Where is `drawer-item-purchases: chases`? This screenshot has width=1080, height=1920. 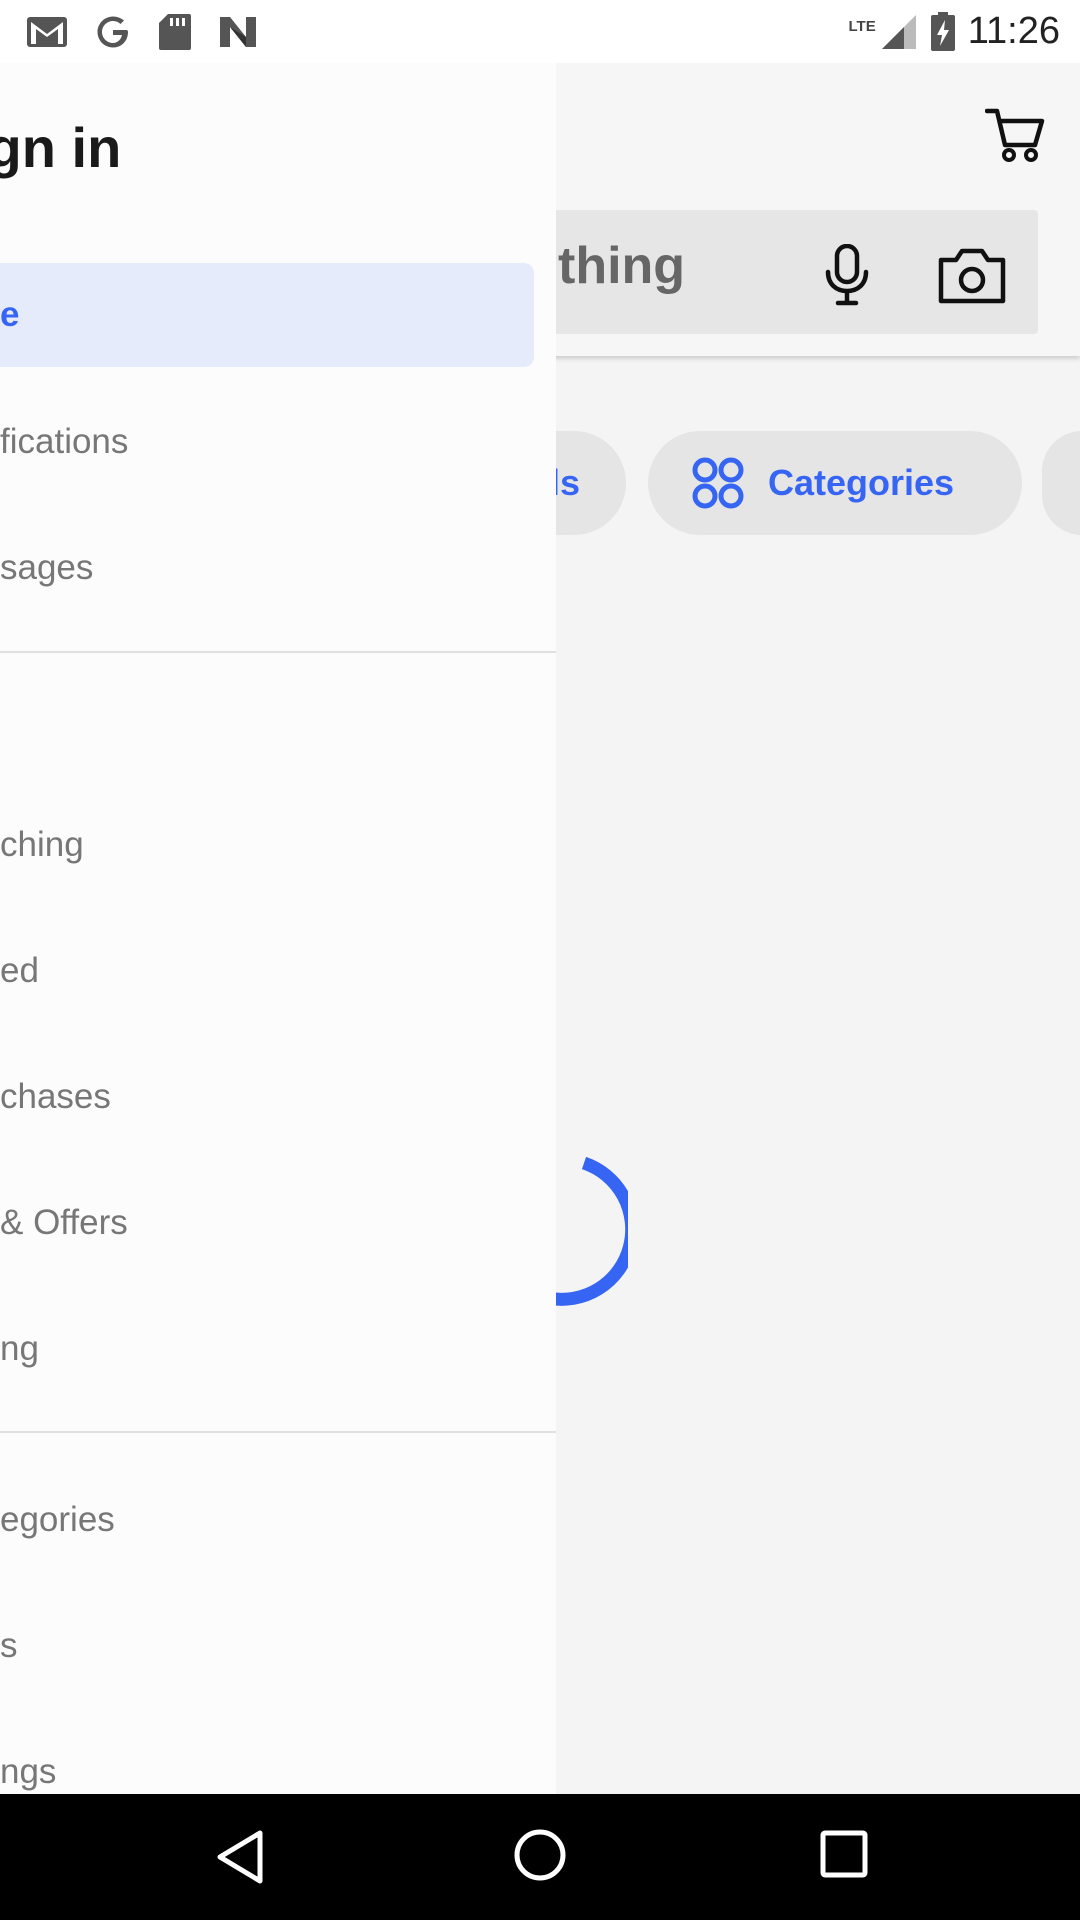
drawer-item-purchases: chases is located at coordinates (267, 1097).